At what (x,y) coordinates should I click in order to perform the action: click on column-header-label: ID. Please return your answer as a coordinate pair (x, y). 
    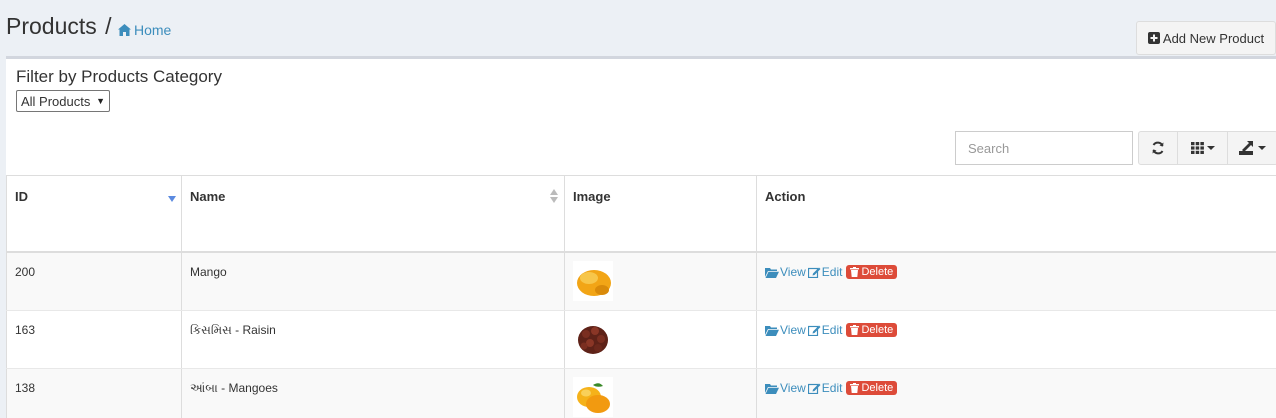
    Looking at the image, I should click on (21, 196).